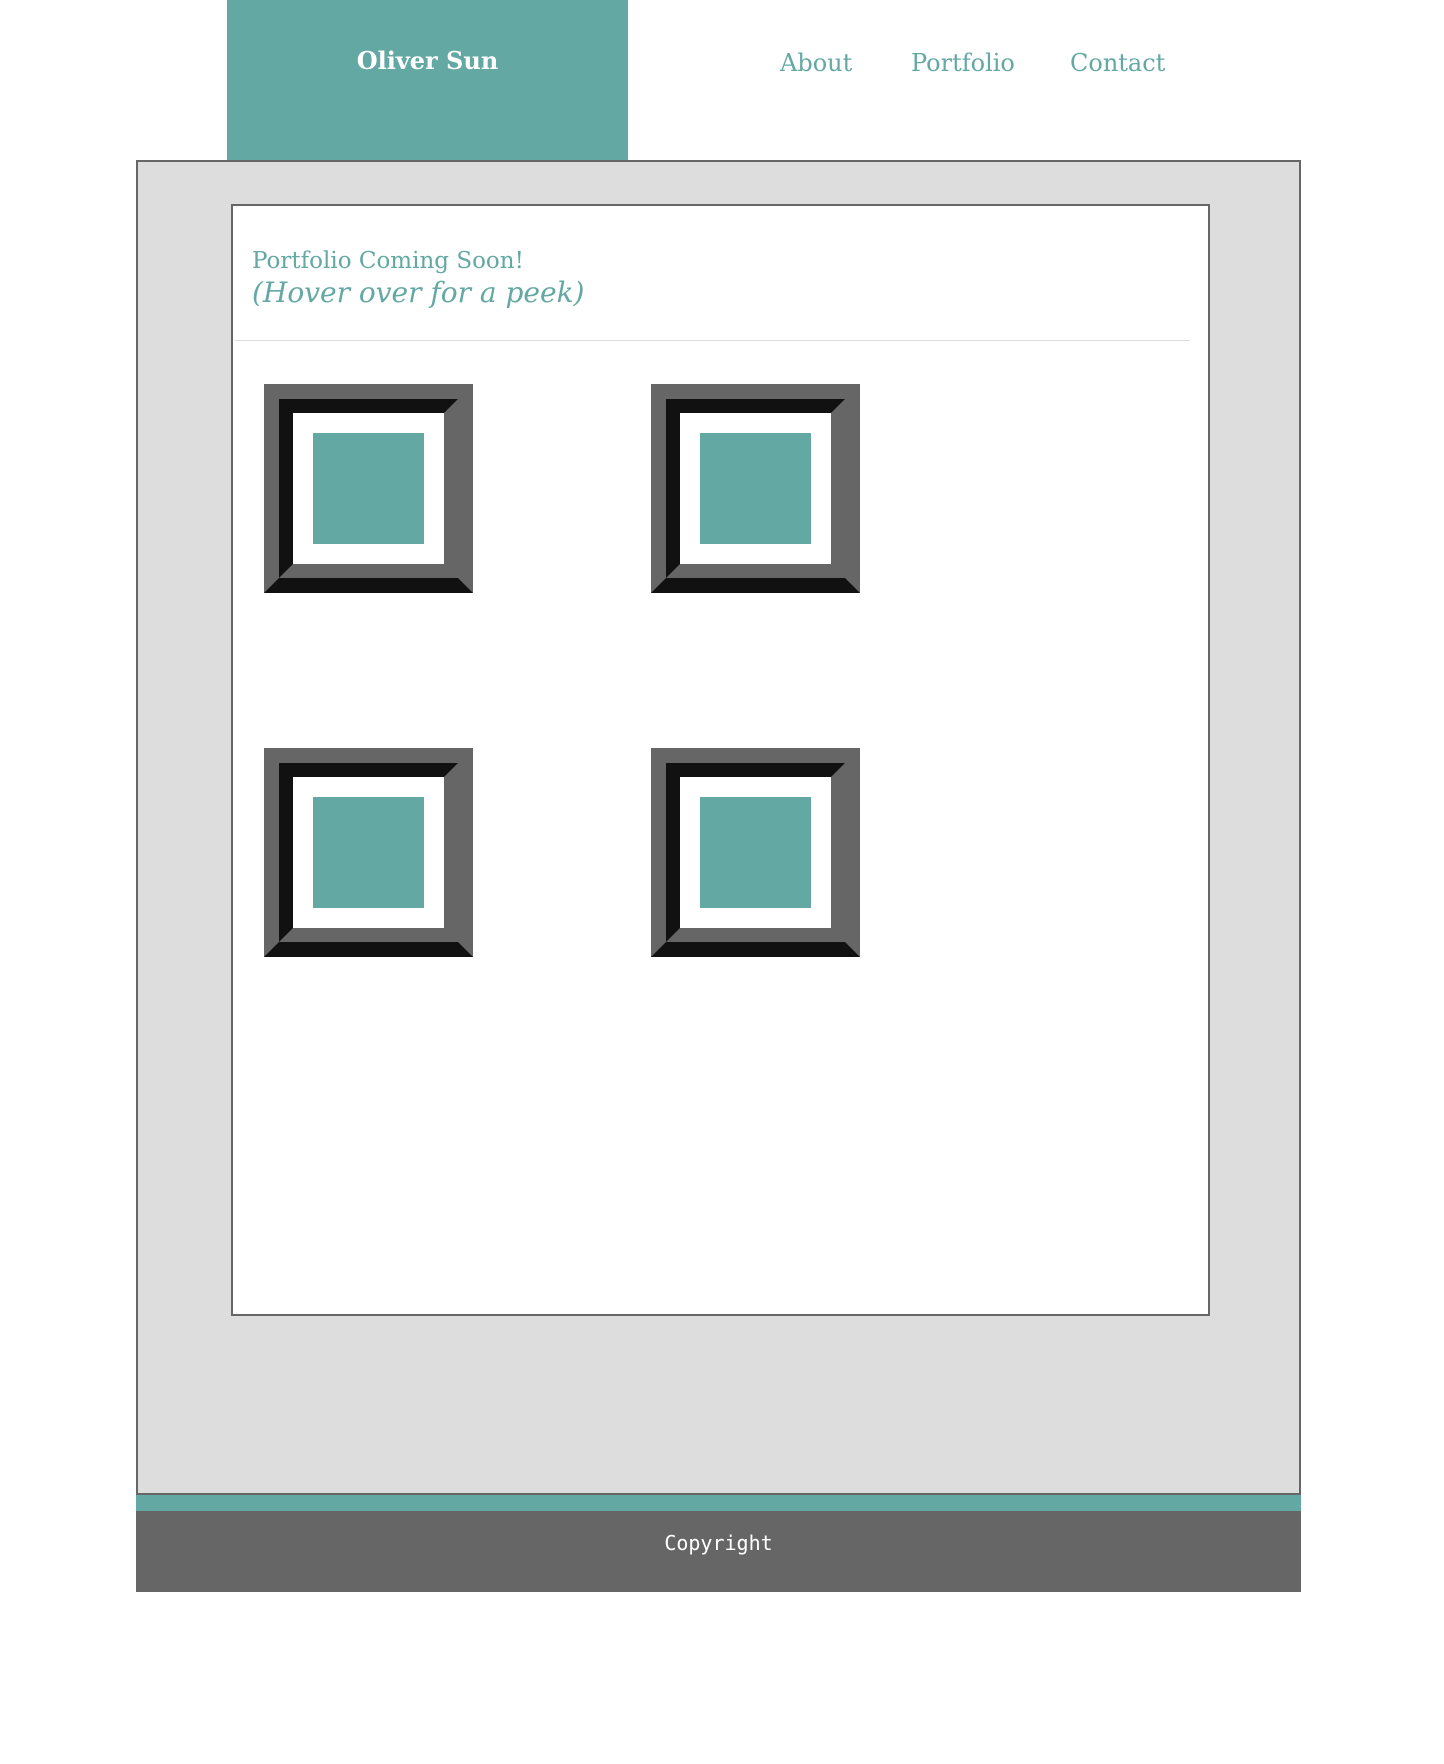  What do you see at coordinates (963, 63) in the screenshot?
I see `nav-link-portfolio: Portfolio` at bounding box center [963, 63].